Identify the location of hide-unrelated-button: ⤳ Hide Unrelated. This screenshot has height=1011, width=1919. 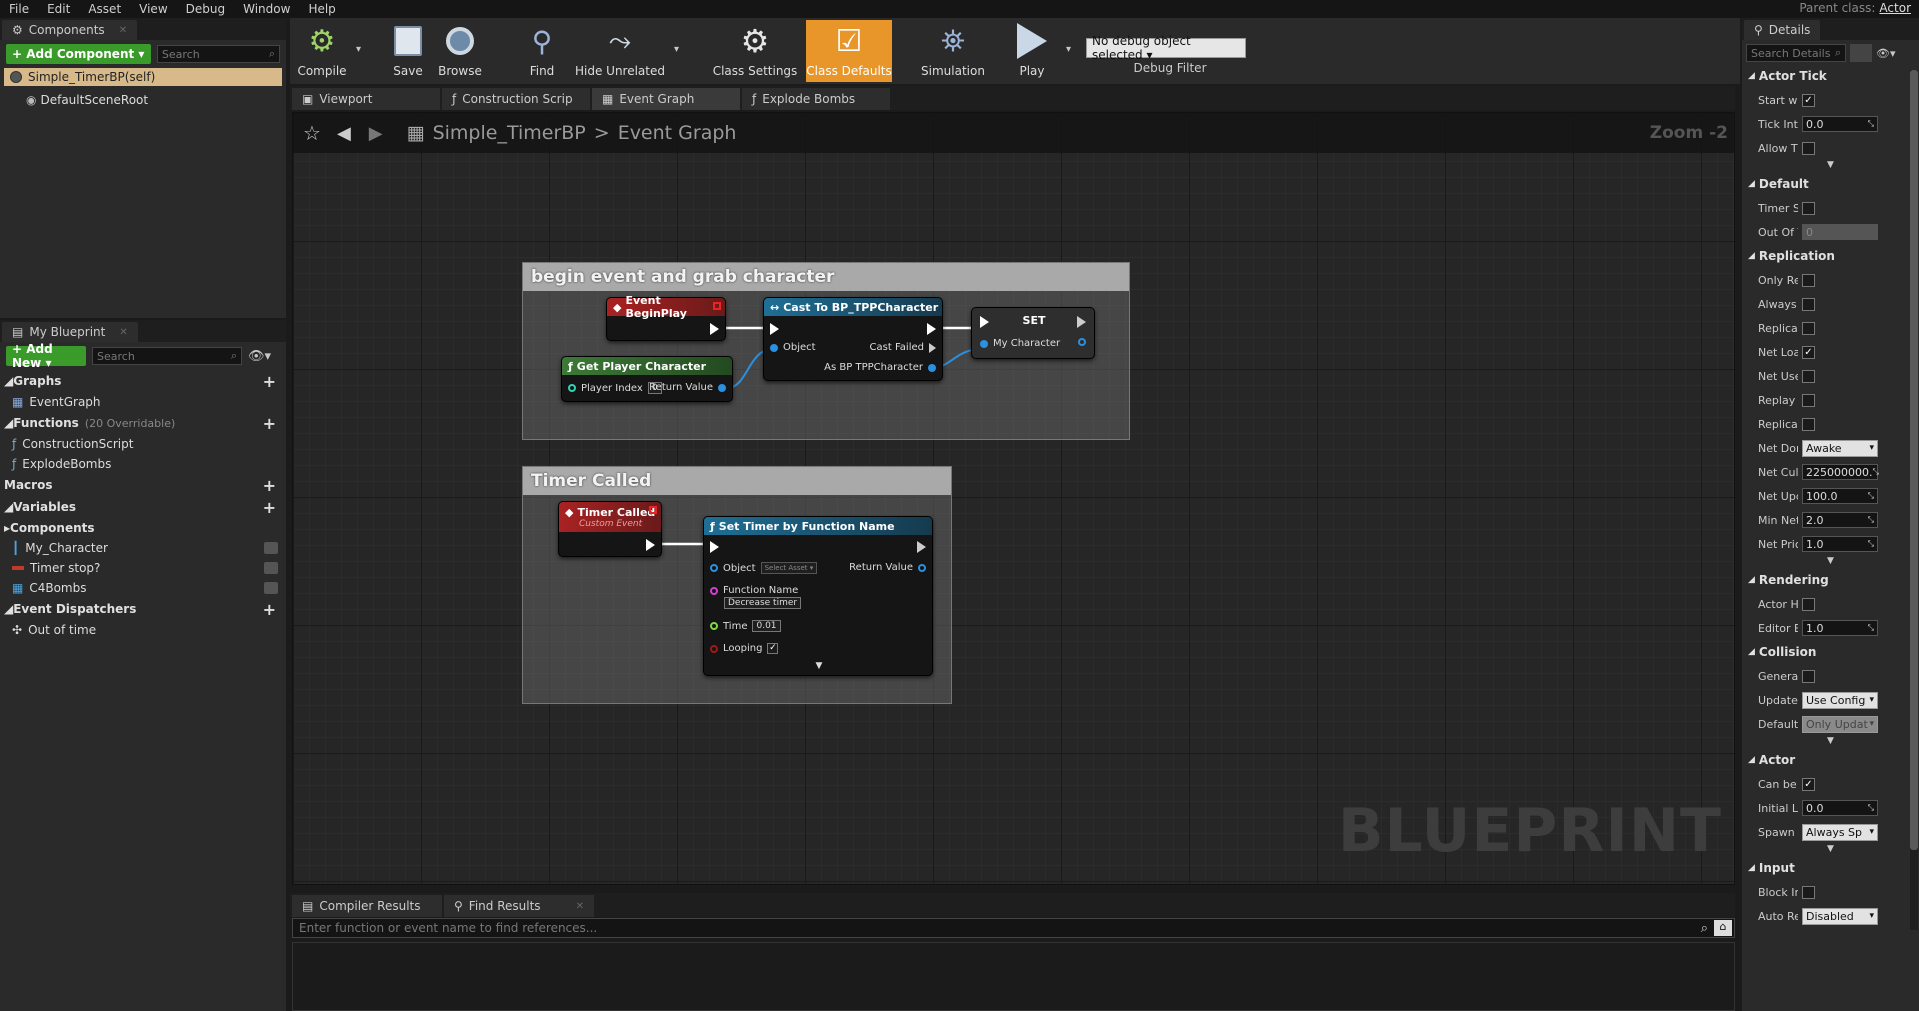
(620, 51).